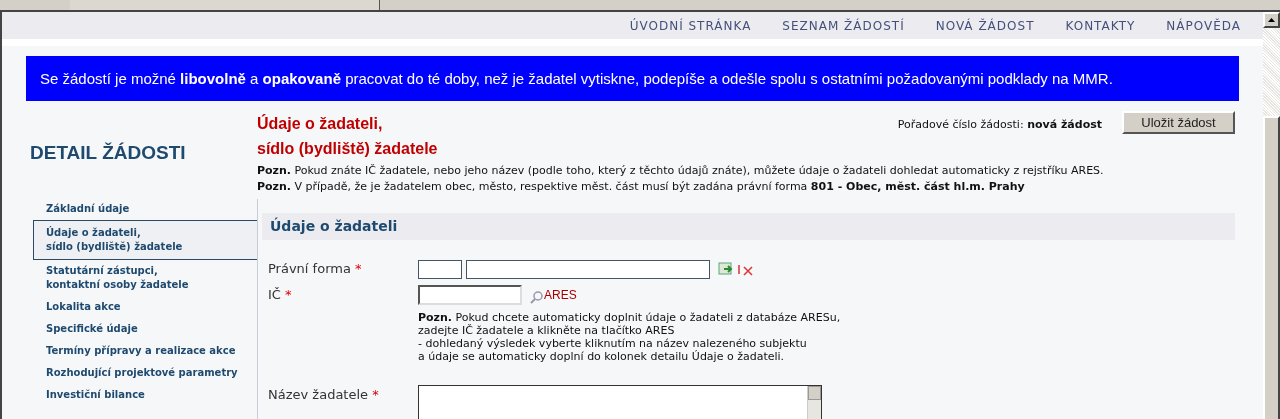 The height and width of the screenshot is (419, 1280). I want to click on sidebar-item: Údaje o žadateli, sídlo (bydliště) žadatele, so click(145, 239).